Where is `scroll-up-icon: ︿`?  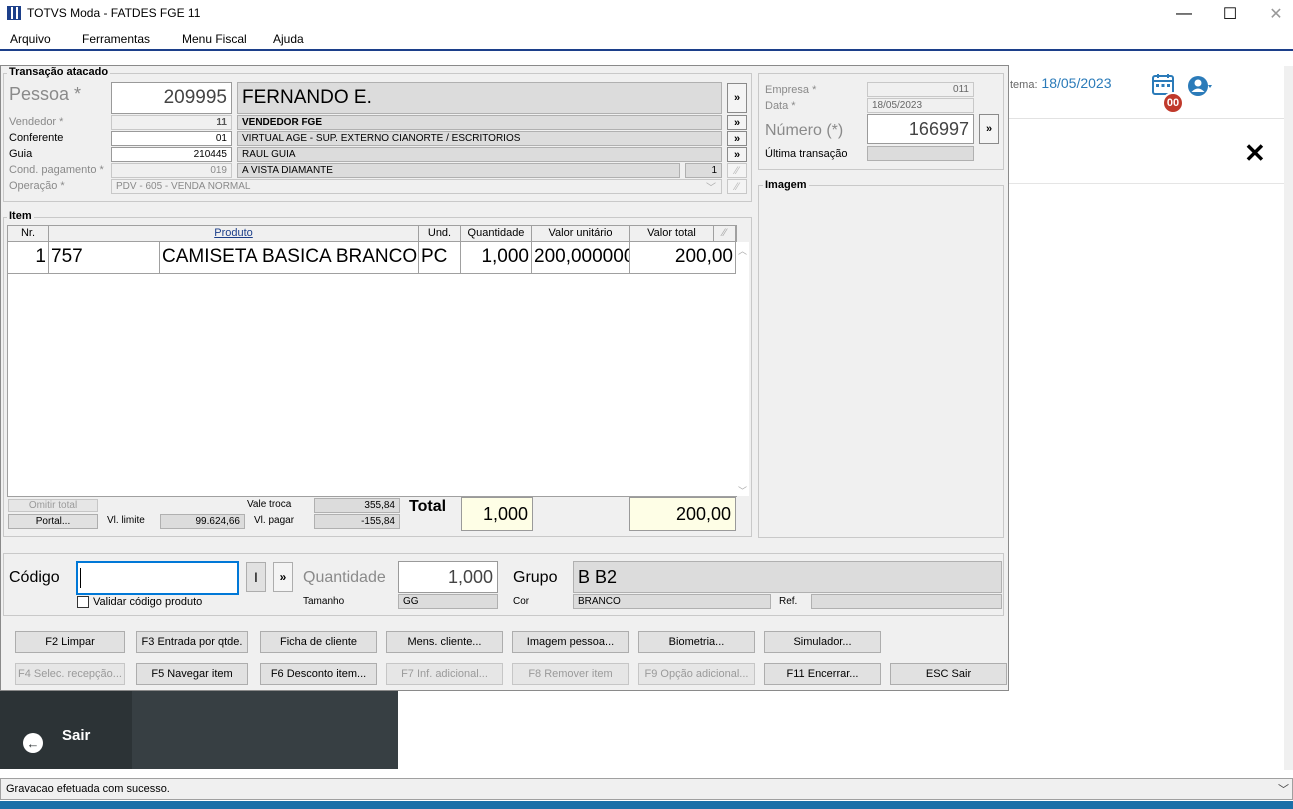
scroll-up-icon: ︿ is located at coordinates (742, 250).